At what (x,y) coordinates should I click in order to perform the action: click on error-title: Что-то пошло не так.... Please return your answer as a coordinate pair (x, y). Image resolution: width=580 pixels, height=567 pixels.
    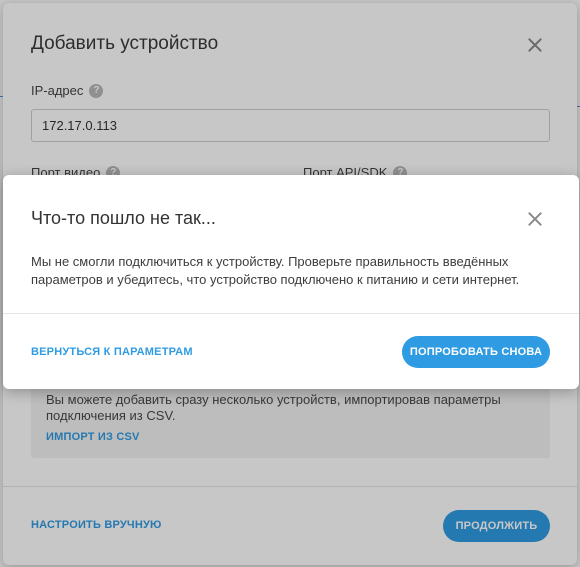
    Looking at the image, I should click on (123, 218).